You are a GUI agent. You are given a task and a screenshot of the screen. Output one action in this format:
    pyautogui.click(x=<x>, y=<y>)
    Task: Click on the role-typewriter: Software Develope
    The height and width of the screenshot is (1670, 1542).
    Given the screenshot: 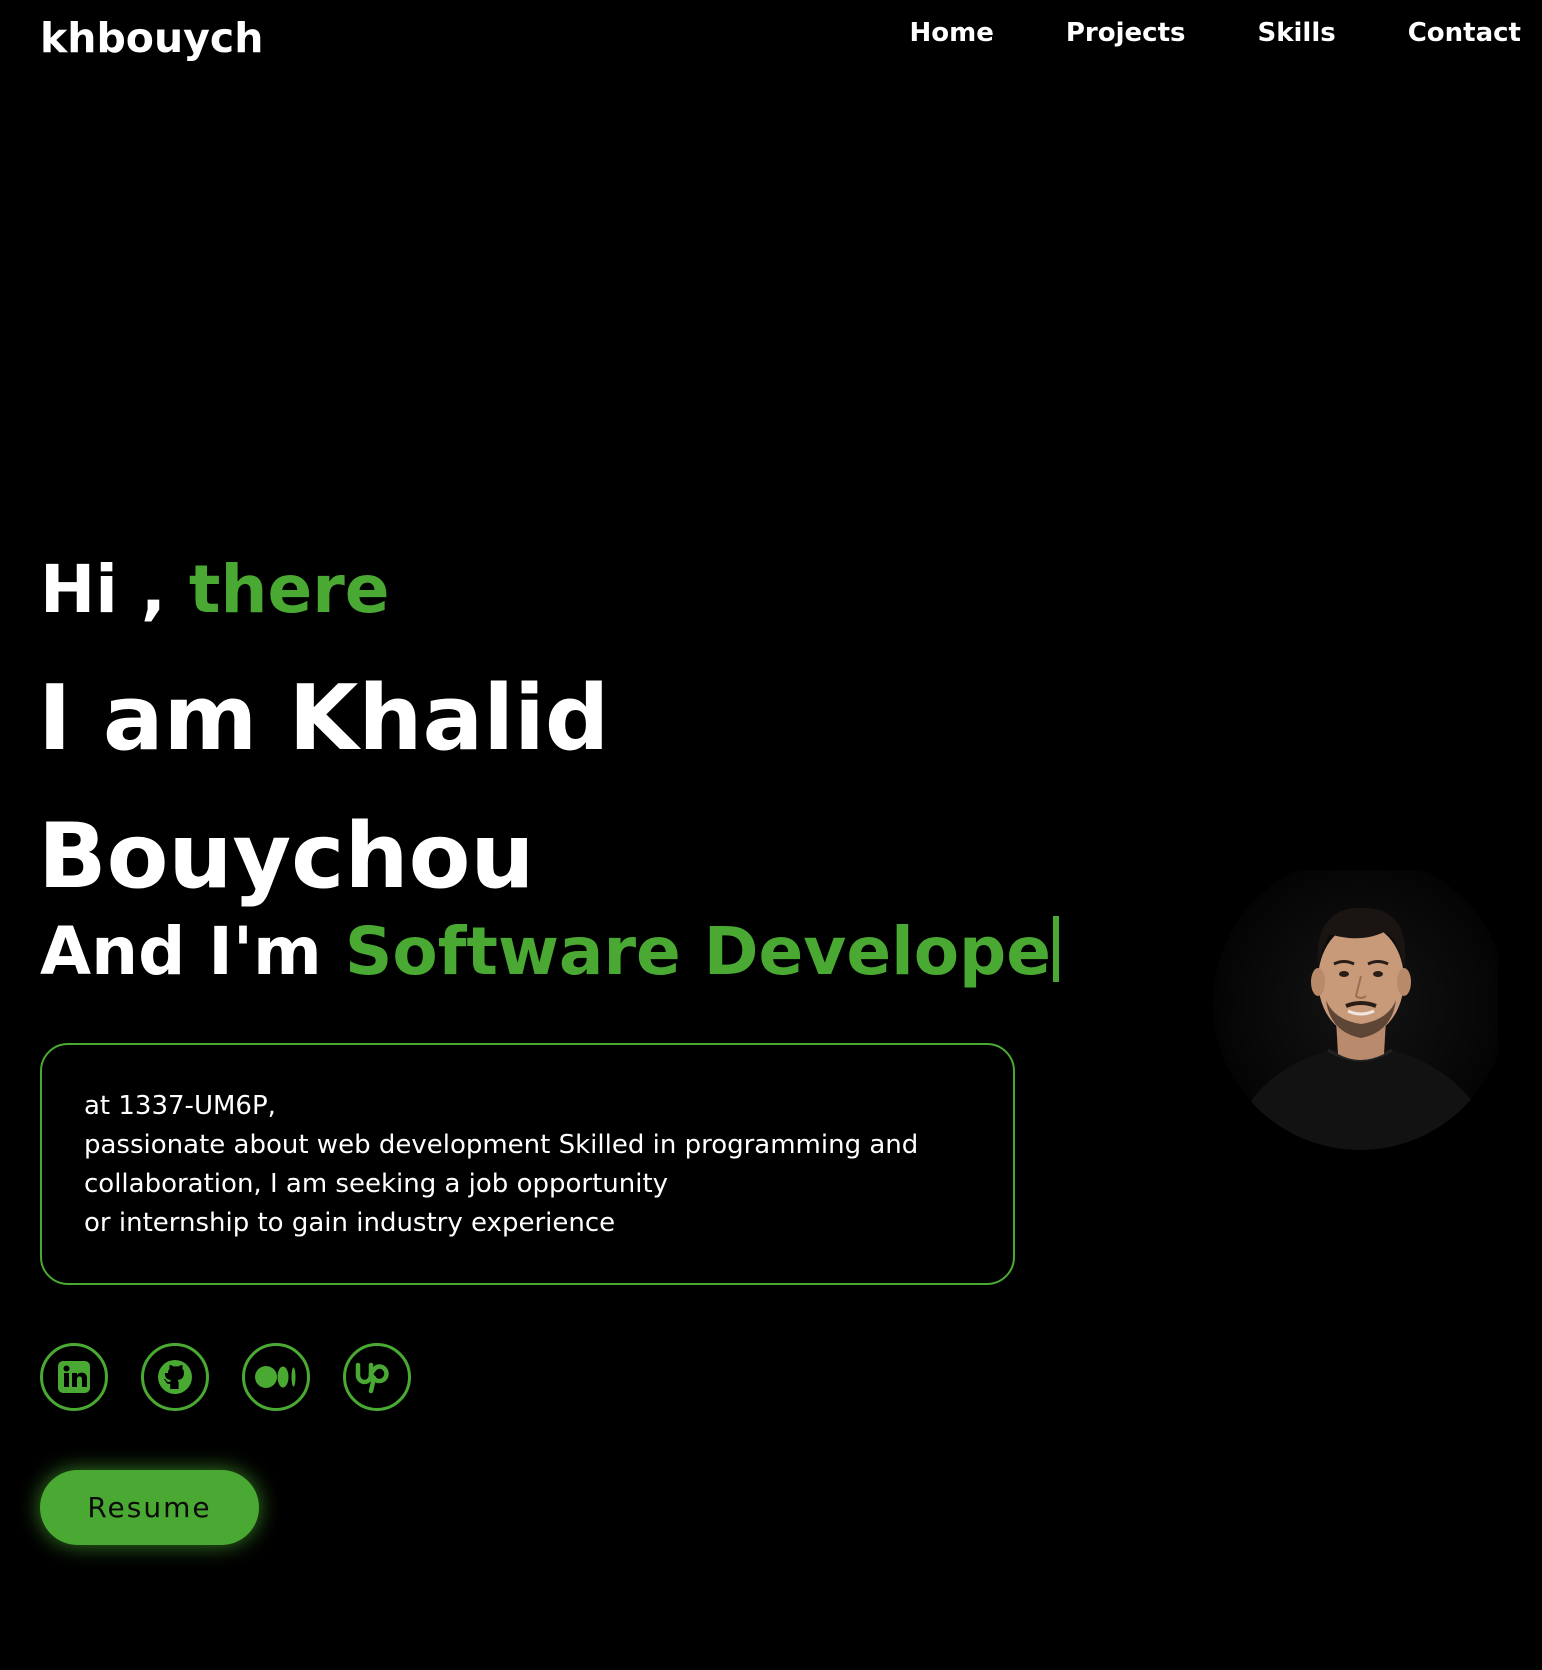 What is the action you would take?
    pyautogui.click(x=698, y=951)
    